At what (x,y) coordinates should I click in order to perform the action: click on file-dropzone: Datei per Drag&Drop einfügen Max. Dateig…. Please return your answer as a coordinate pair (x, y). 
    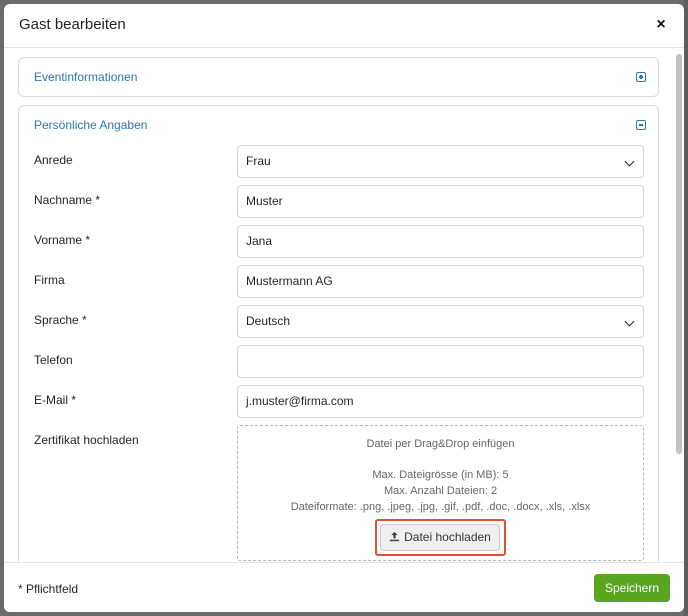
    Looking at the image, I should click on (440, 493).